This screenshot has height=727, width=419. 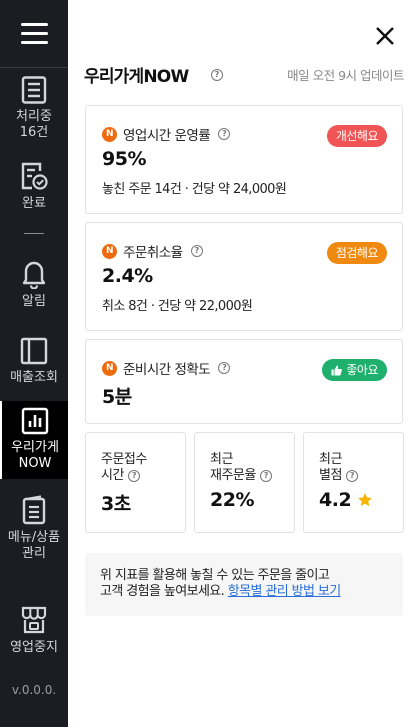 I want to click on hamburger-icon, so click(x=34, y=33).